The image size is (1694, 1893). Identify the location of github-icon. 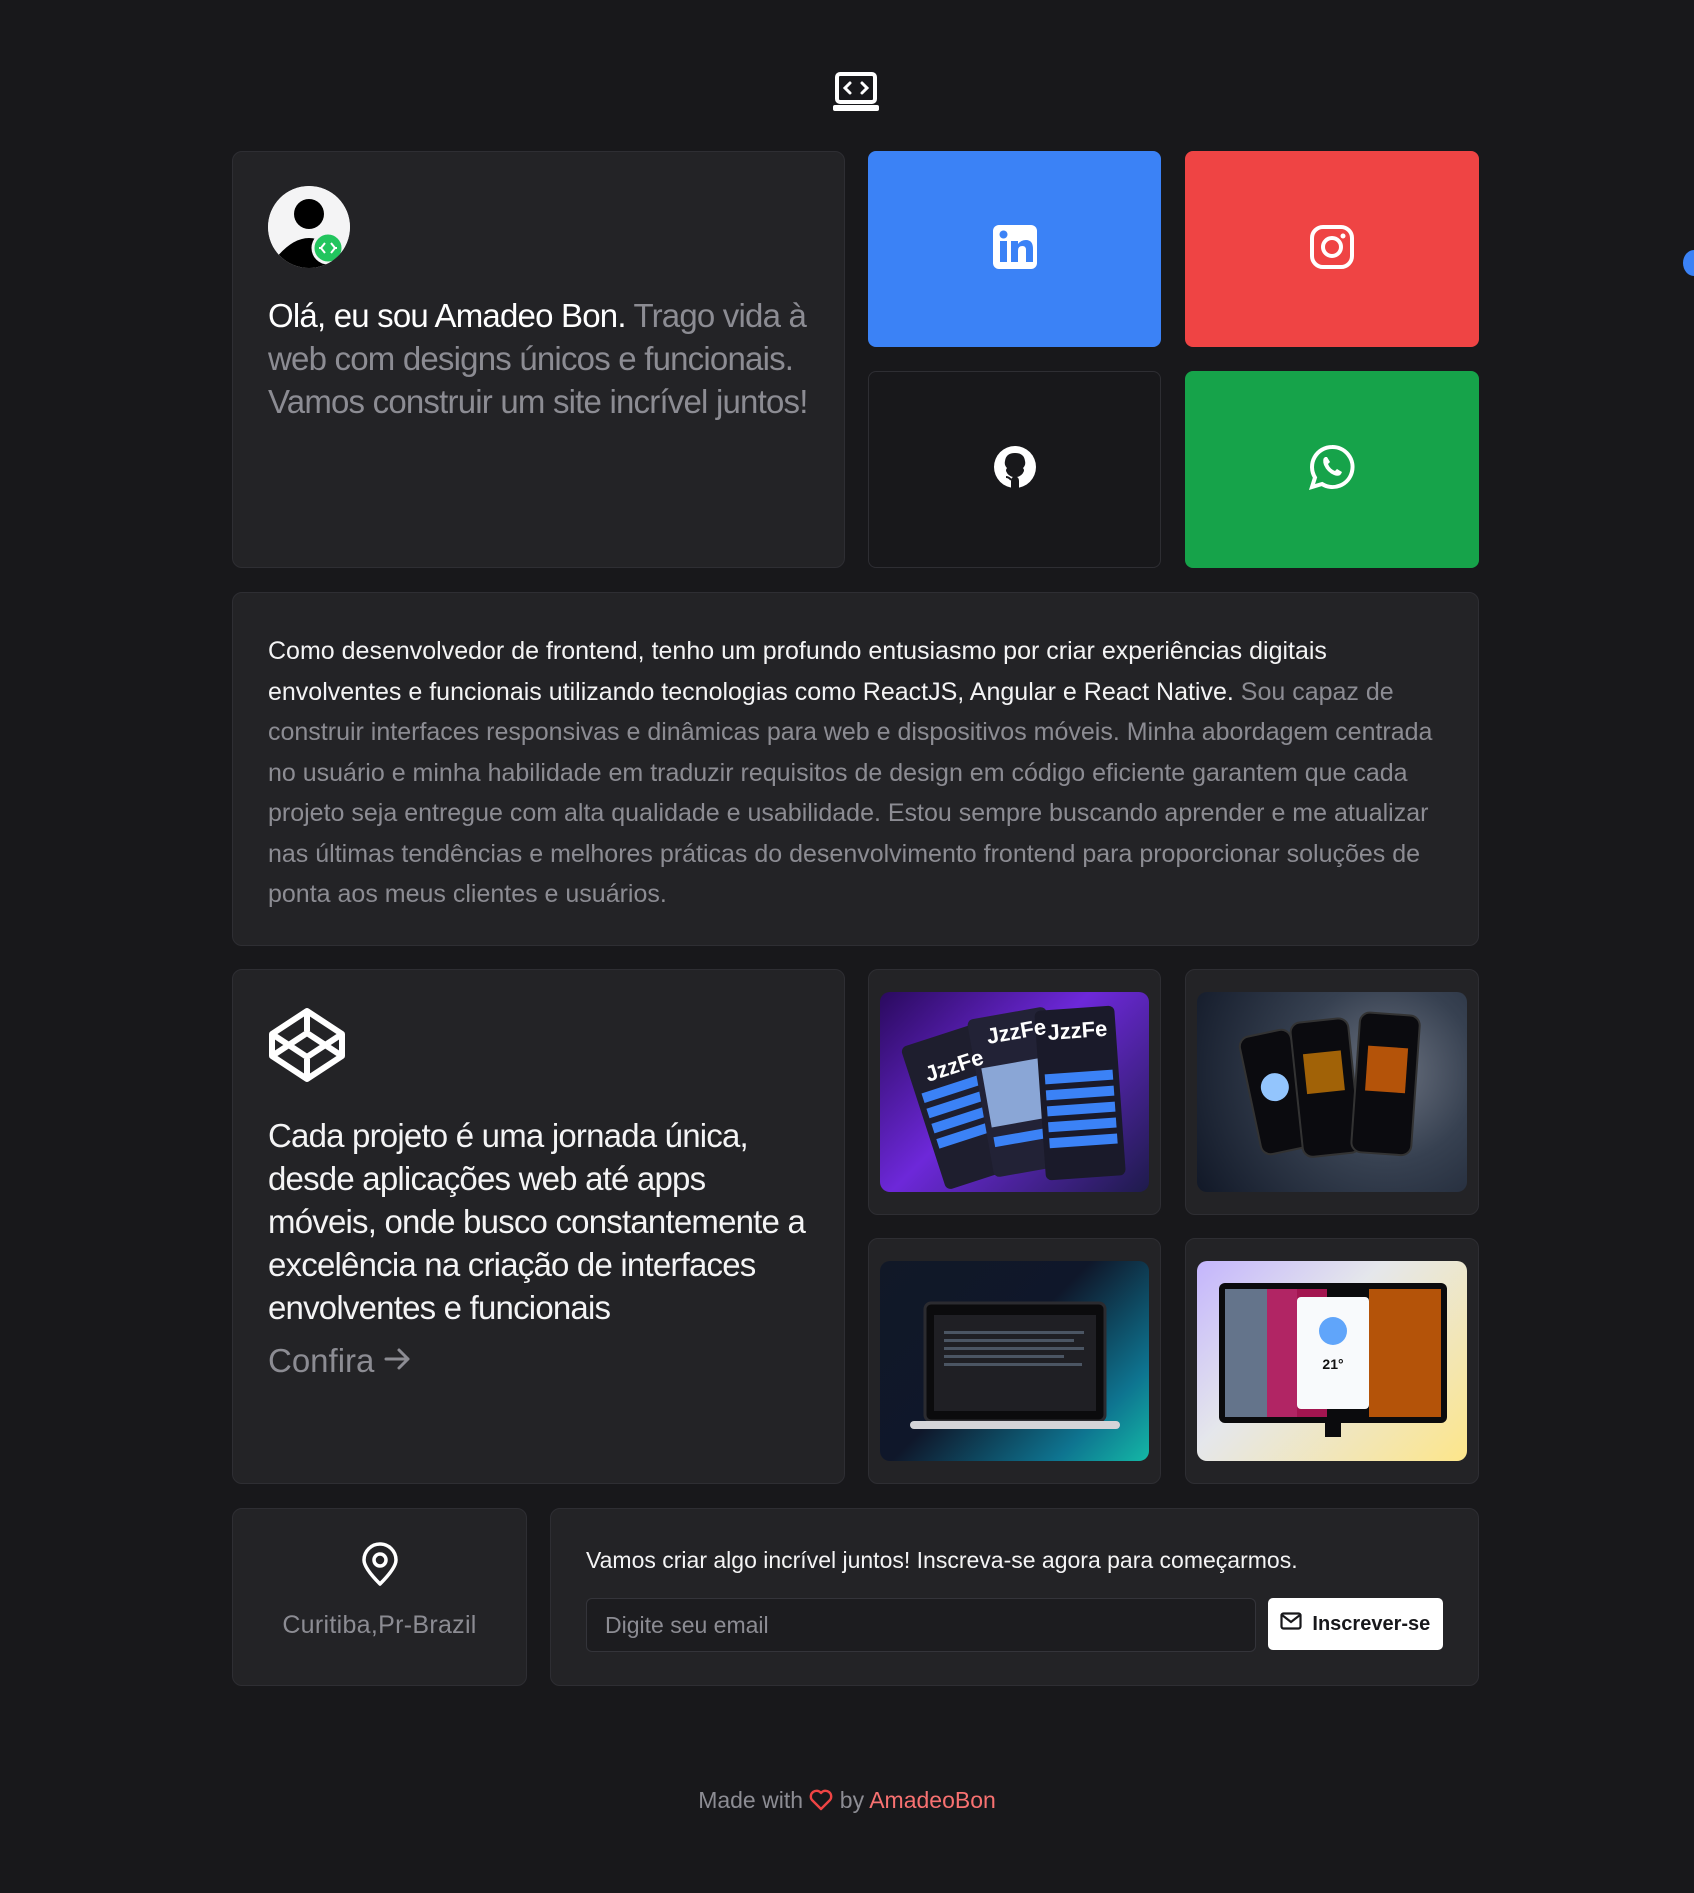
(1015, 469).